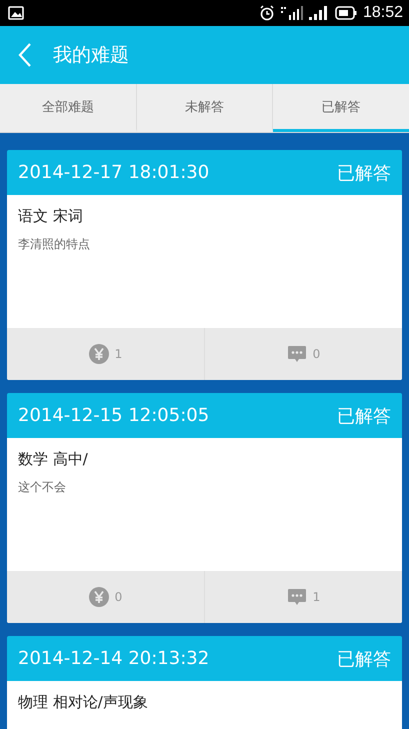  Describe the element at coordinates (53, 459) in the screenshot. I see `question-subject: 数学 高中/` at that location.